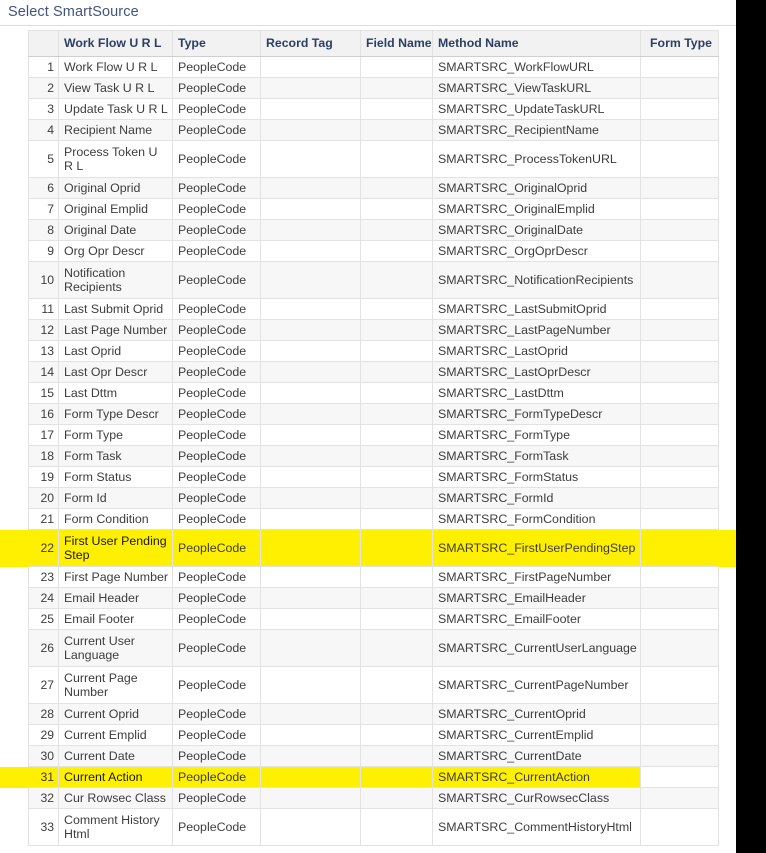 This screenshot has width=766, height=853. Describe the element at coordinates (115, 577) in the screenshot. I see `workflowurl-cell: First Page Number` at that location.